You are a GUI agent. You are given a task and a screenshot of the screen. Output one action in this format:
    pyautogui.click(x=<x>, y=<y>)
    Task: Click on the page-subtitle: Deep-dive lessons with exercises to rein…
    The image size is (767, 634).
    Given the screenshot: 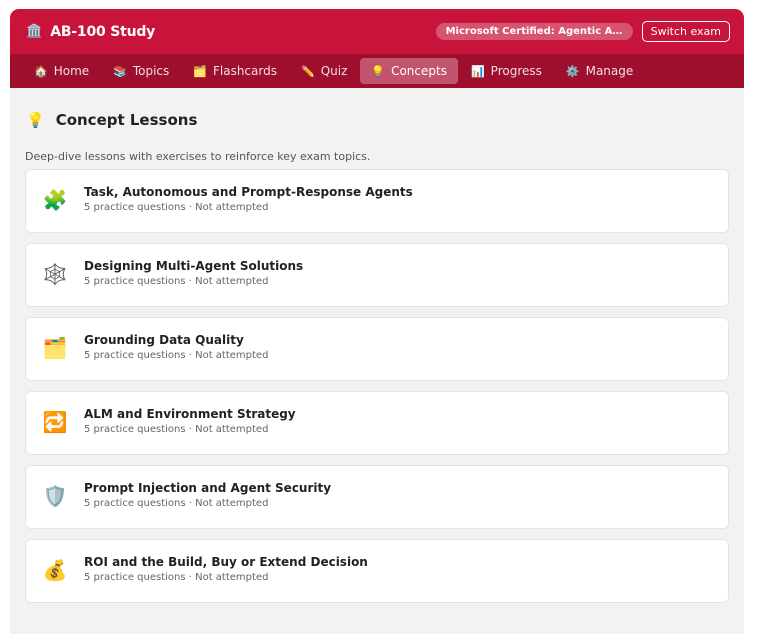 What is the action you would take?
    pyautogui.click(x=198, y=156)
    